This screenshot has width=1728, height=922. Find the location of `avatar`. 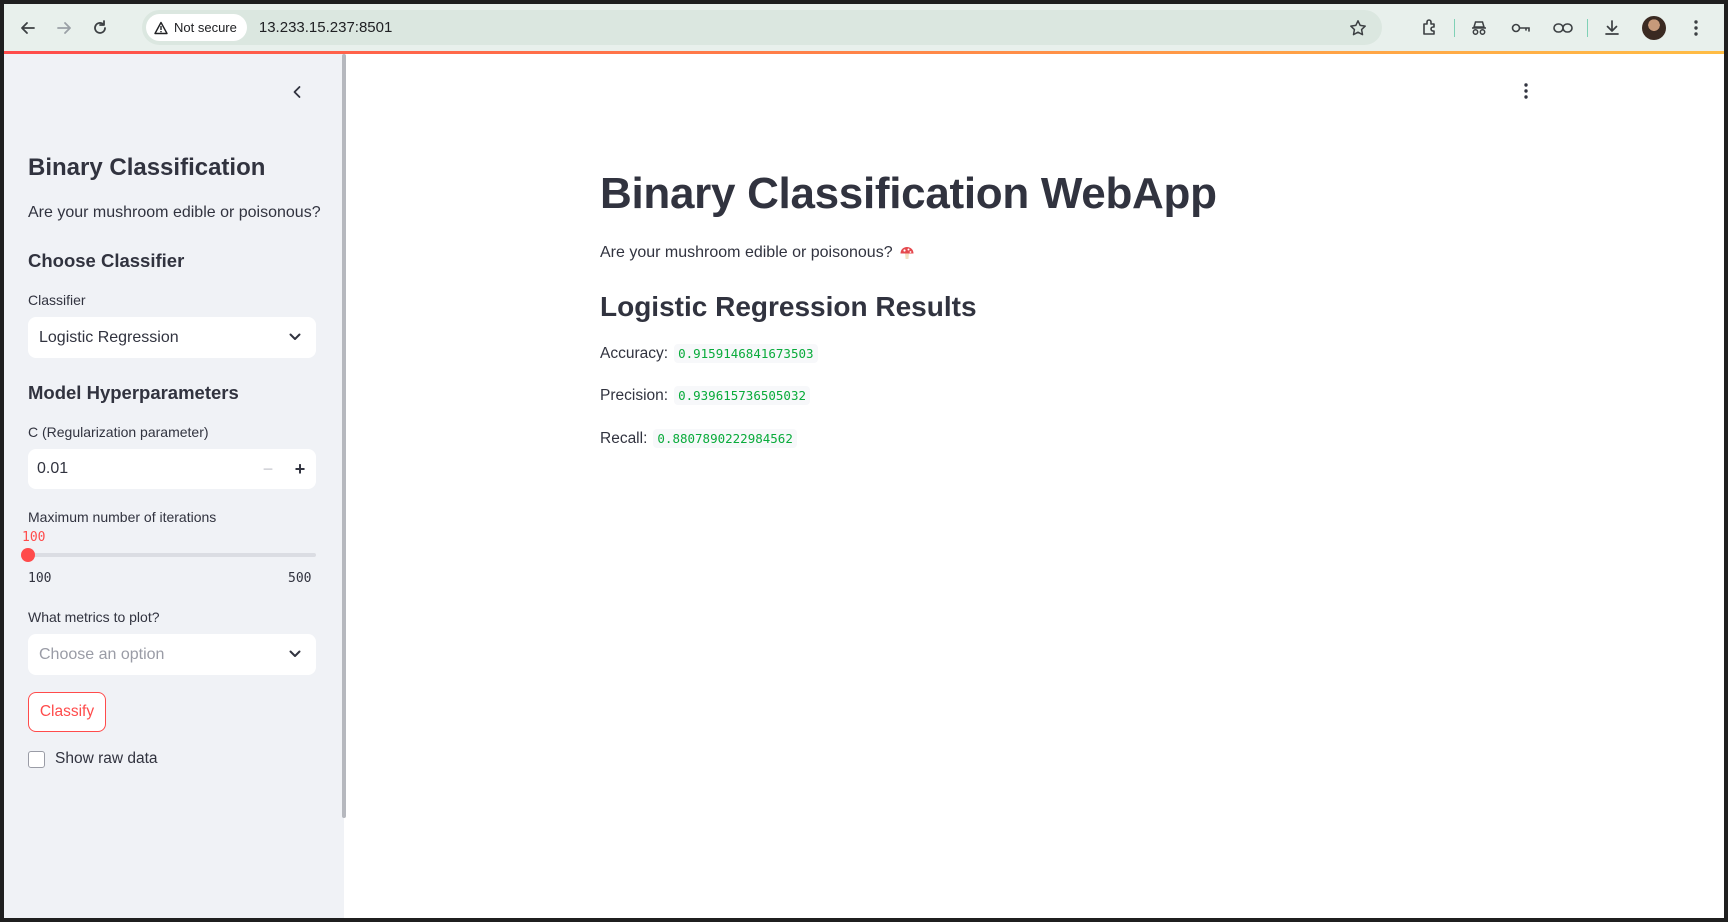

avatar is located at coordinates (1654, 27).